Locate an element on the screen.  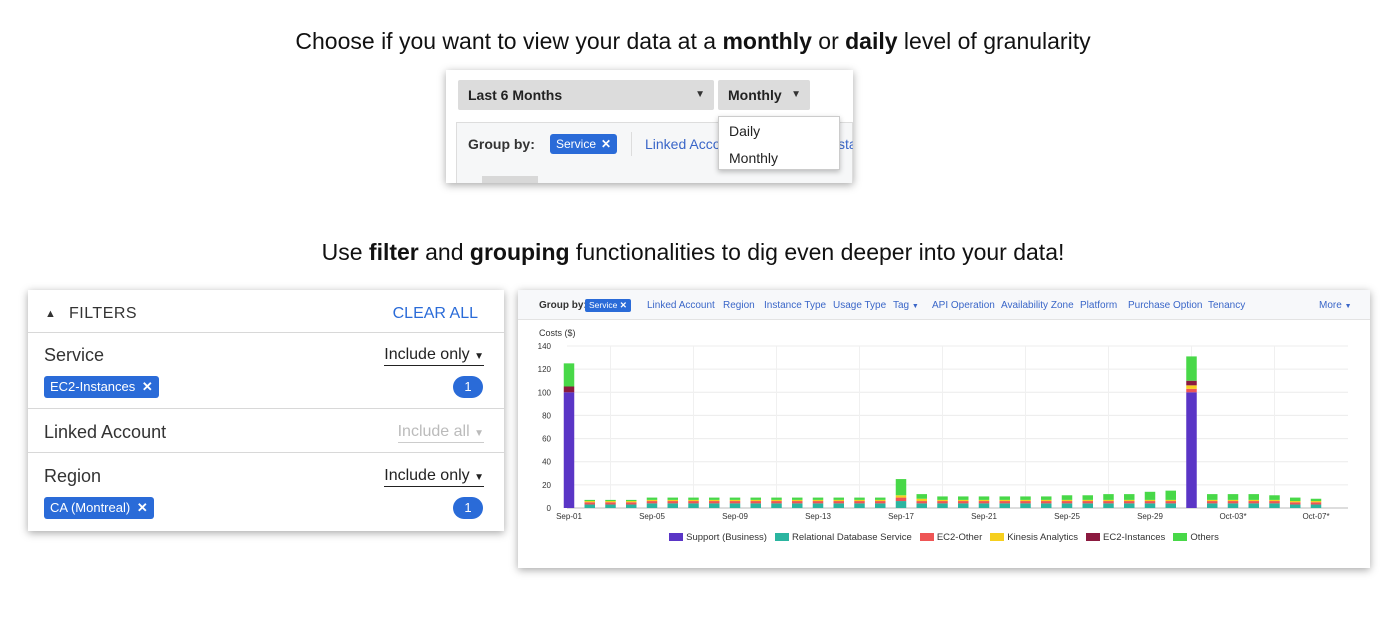
x-tick-label: Sep-13 is located at coordinates (818, 516).